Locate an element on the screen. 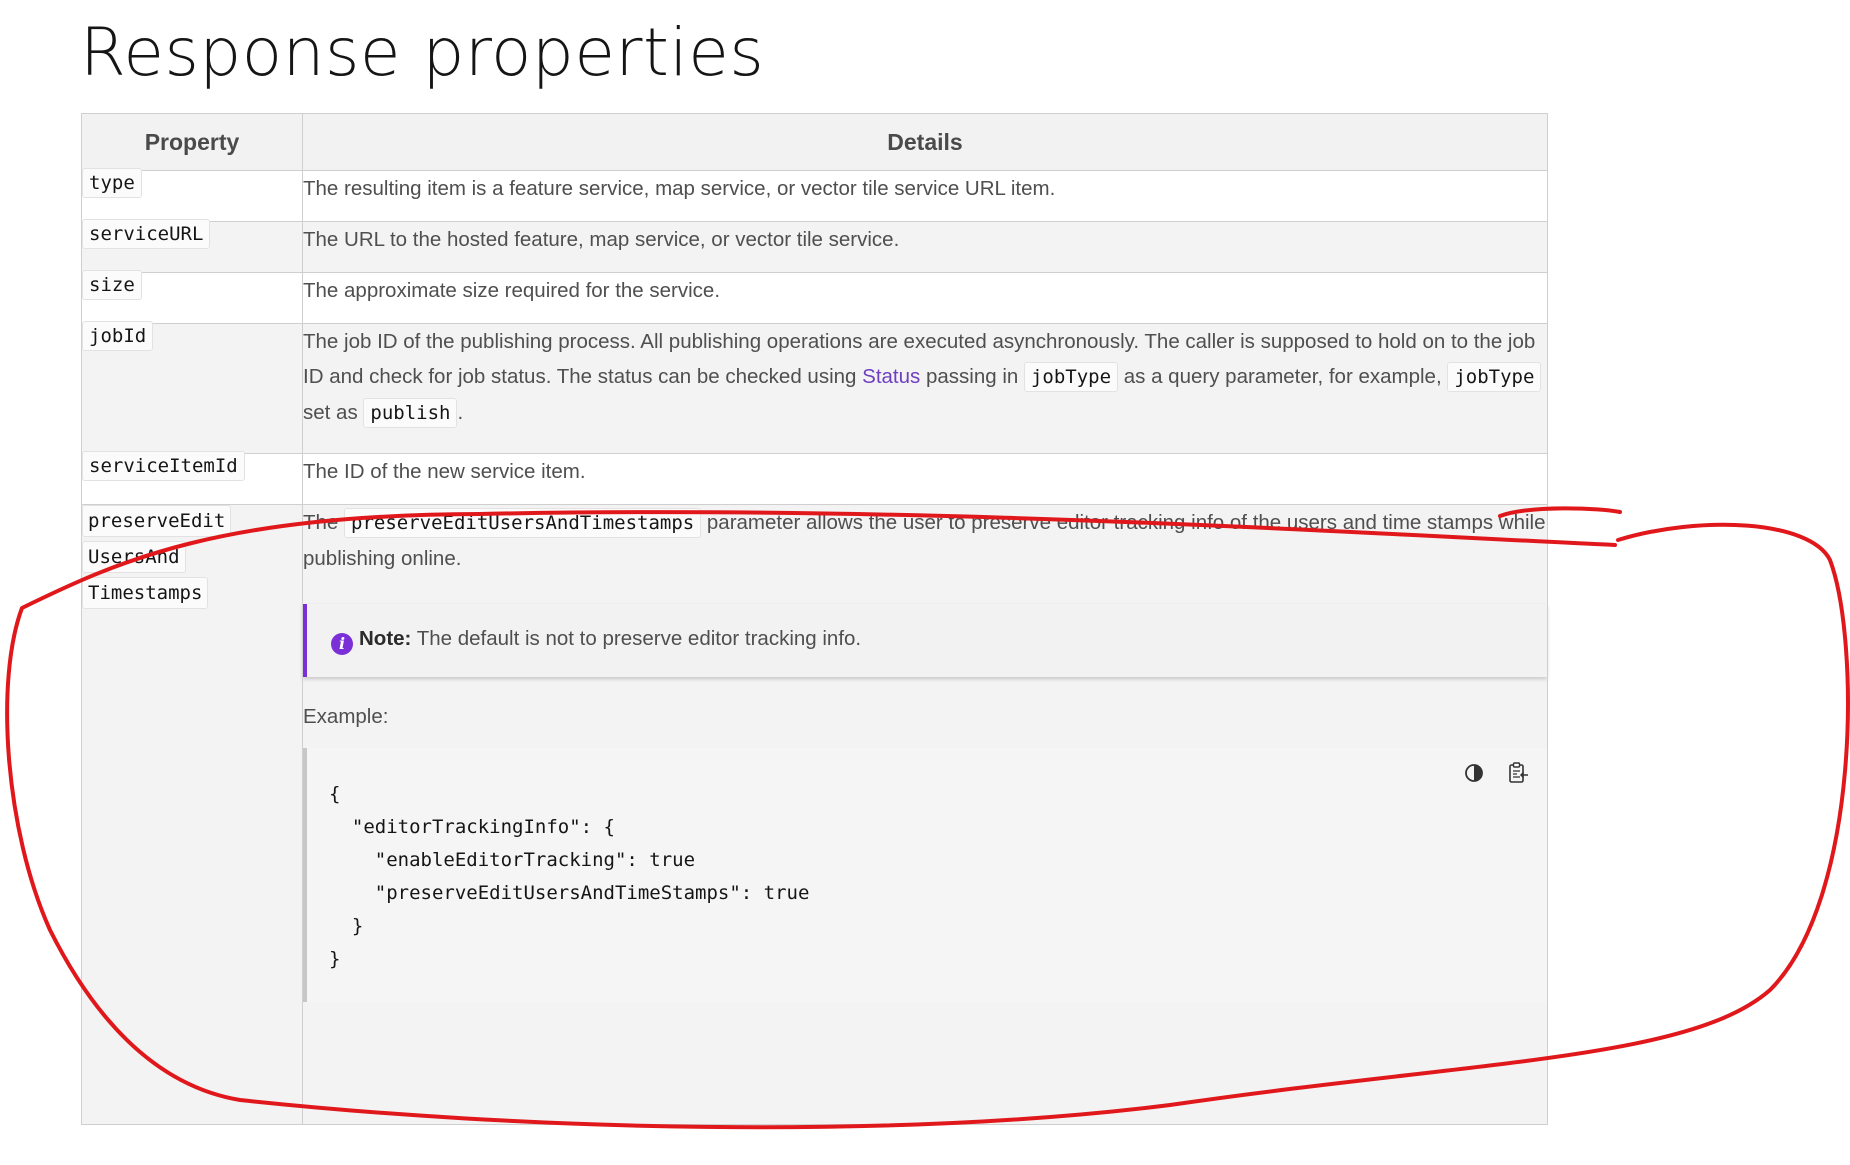 The height and width of the screenshot is (1165, 1850). inline-code: preserveEditUsersAndTimestamps is located at coordinates (523, 523).